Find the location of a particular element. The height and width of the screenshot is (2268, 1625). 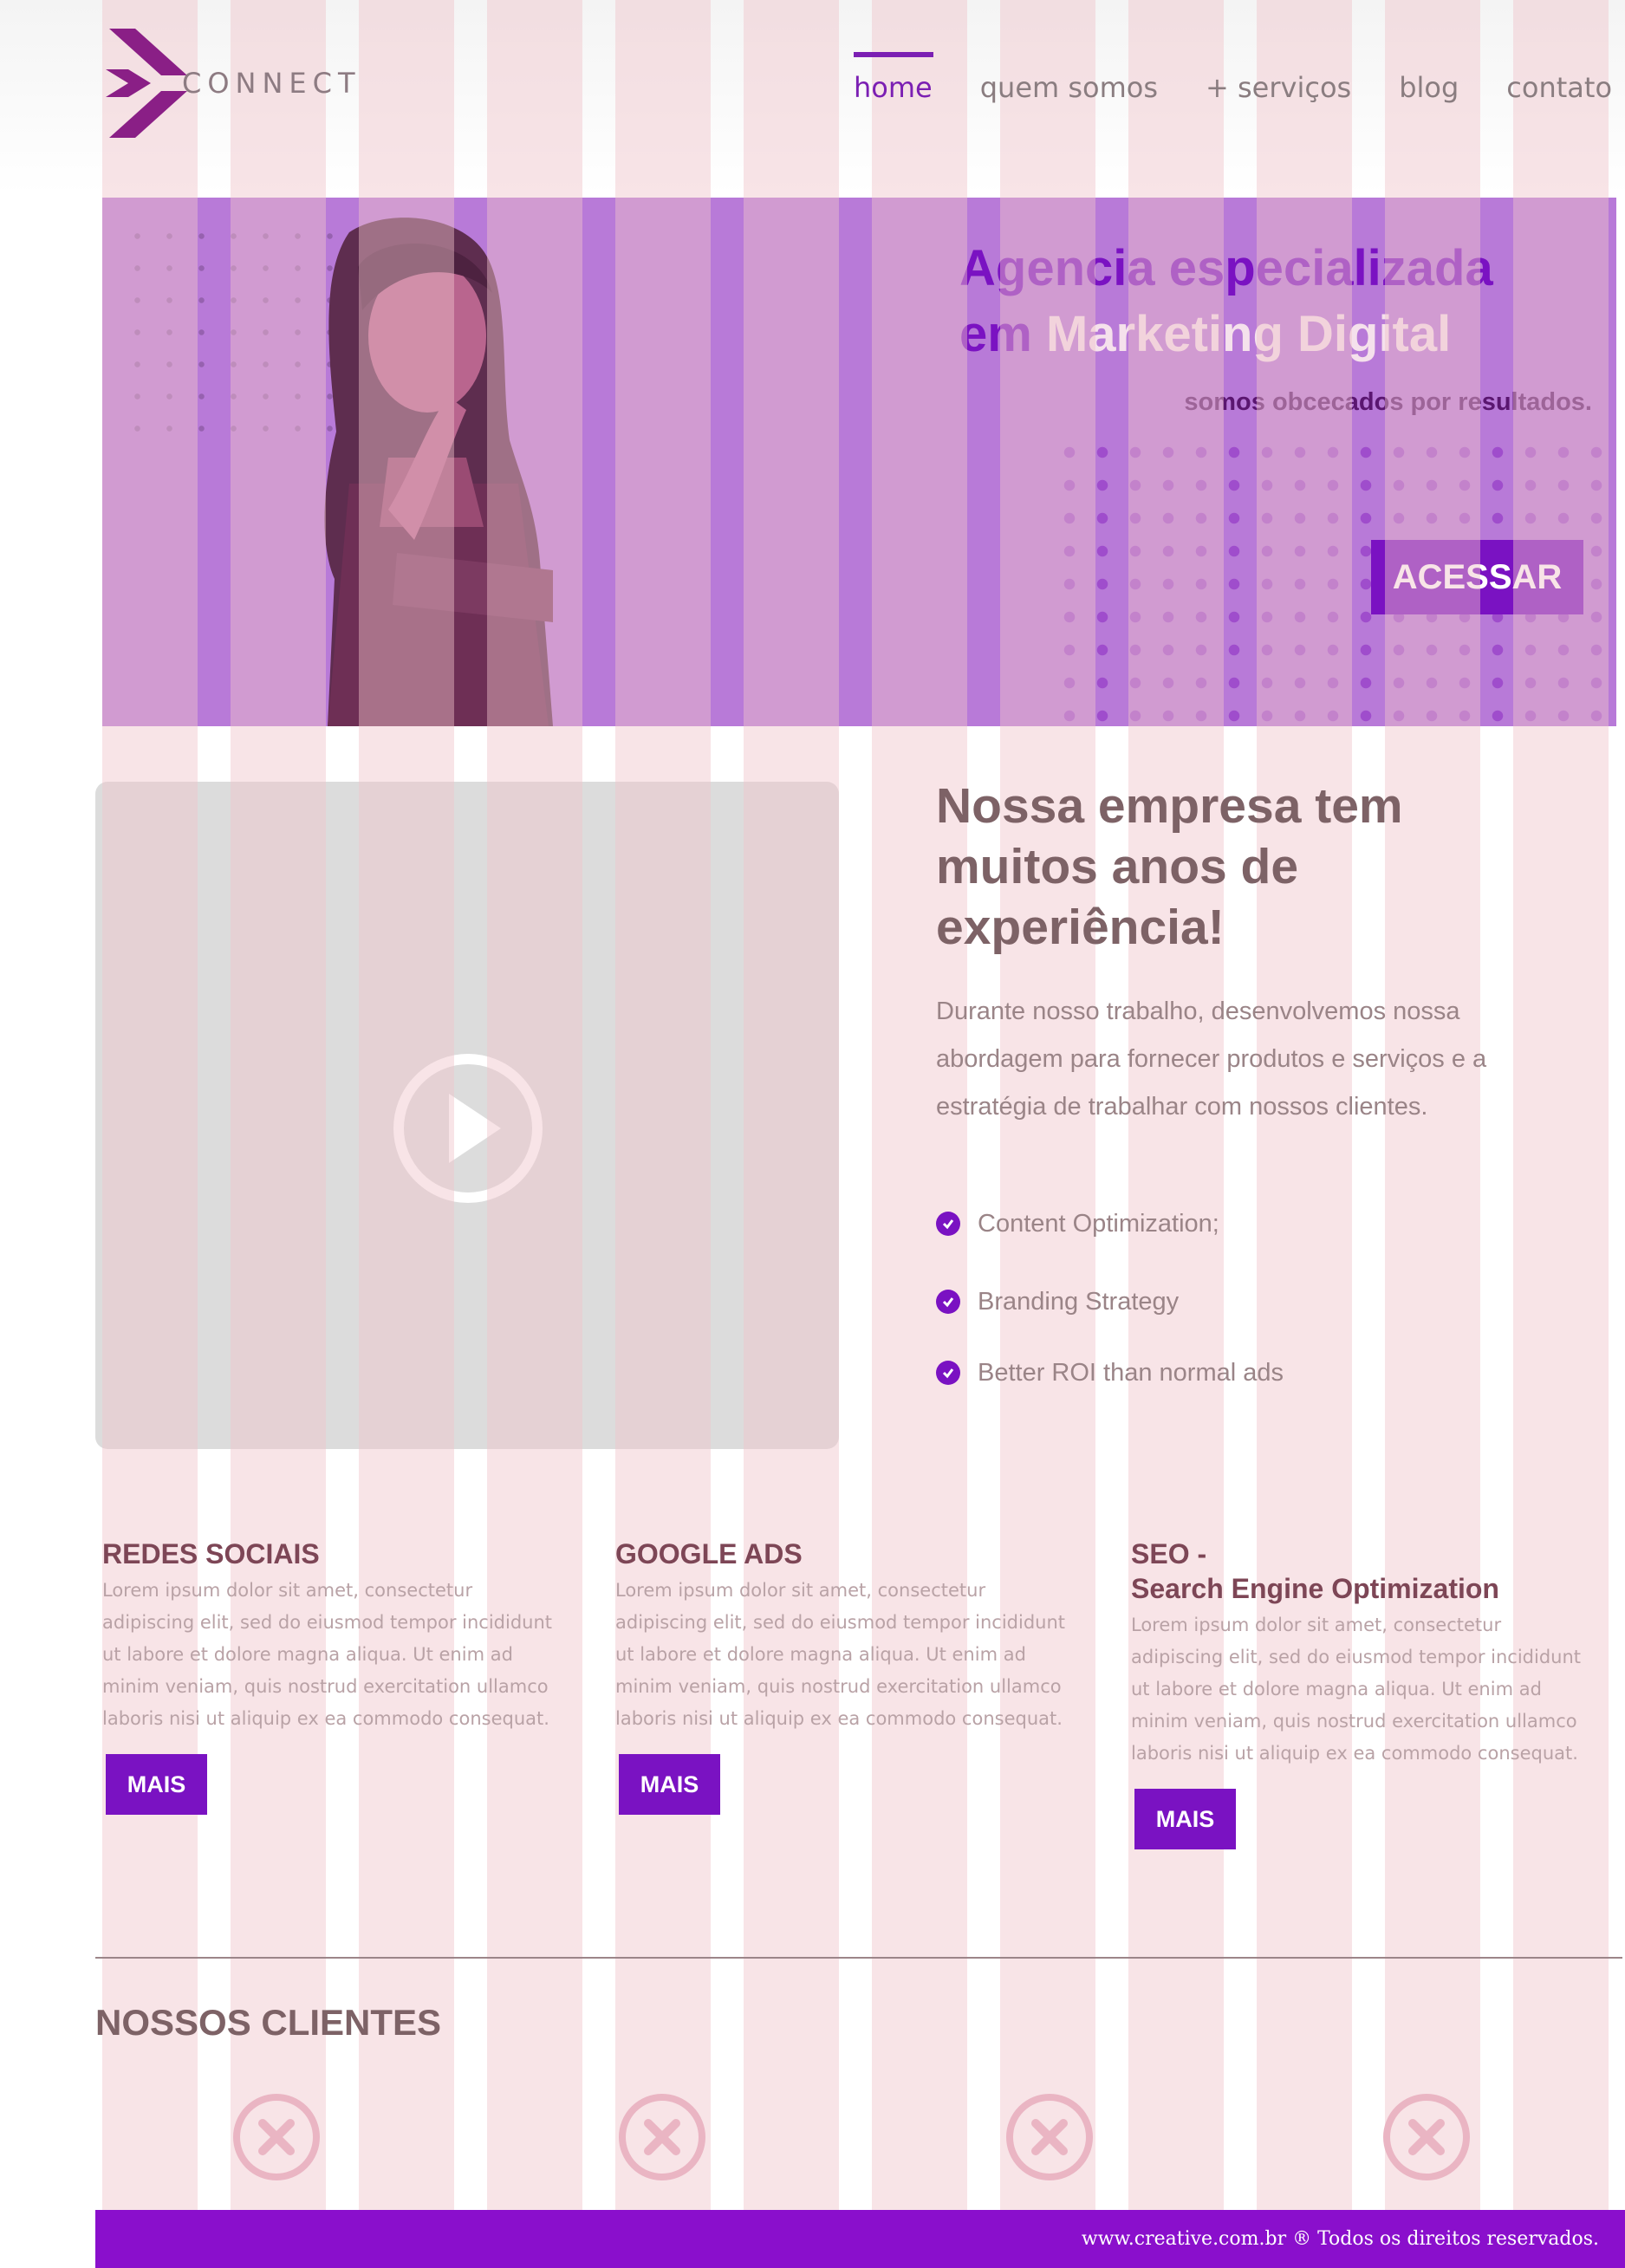

hero-subtitle: somos obcecados por resultados. is located at coordinates (1388, 402).